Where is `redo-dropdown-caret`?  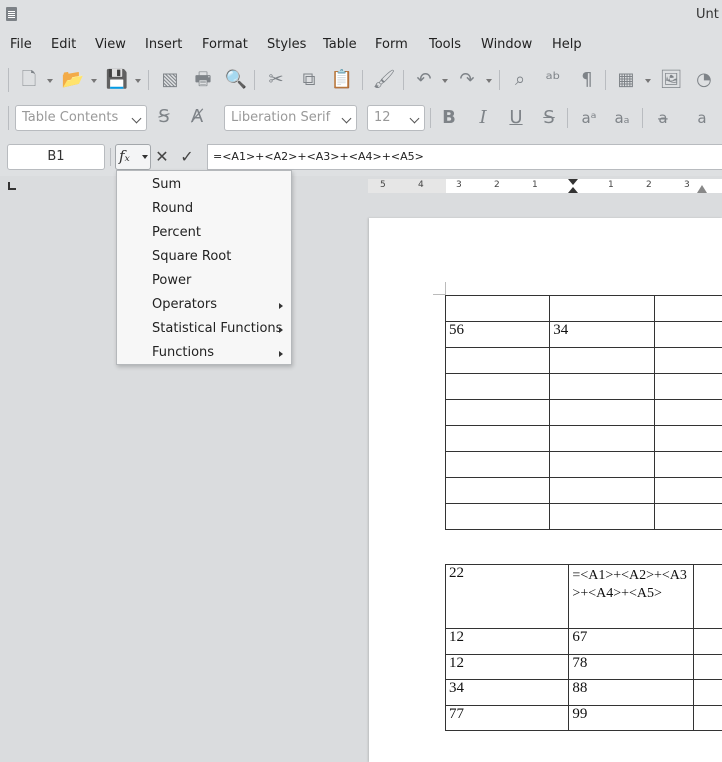 redo-dropdown-caret is located at coordinates (489, 81).